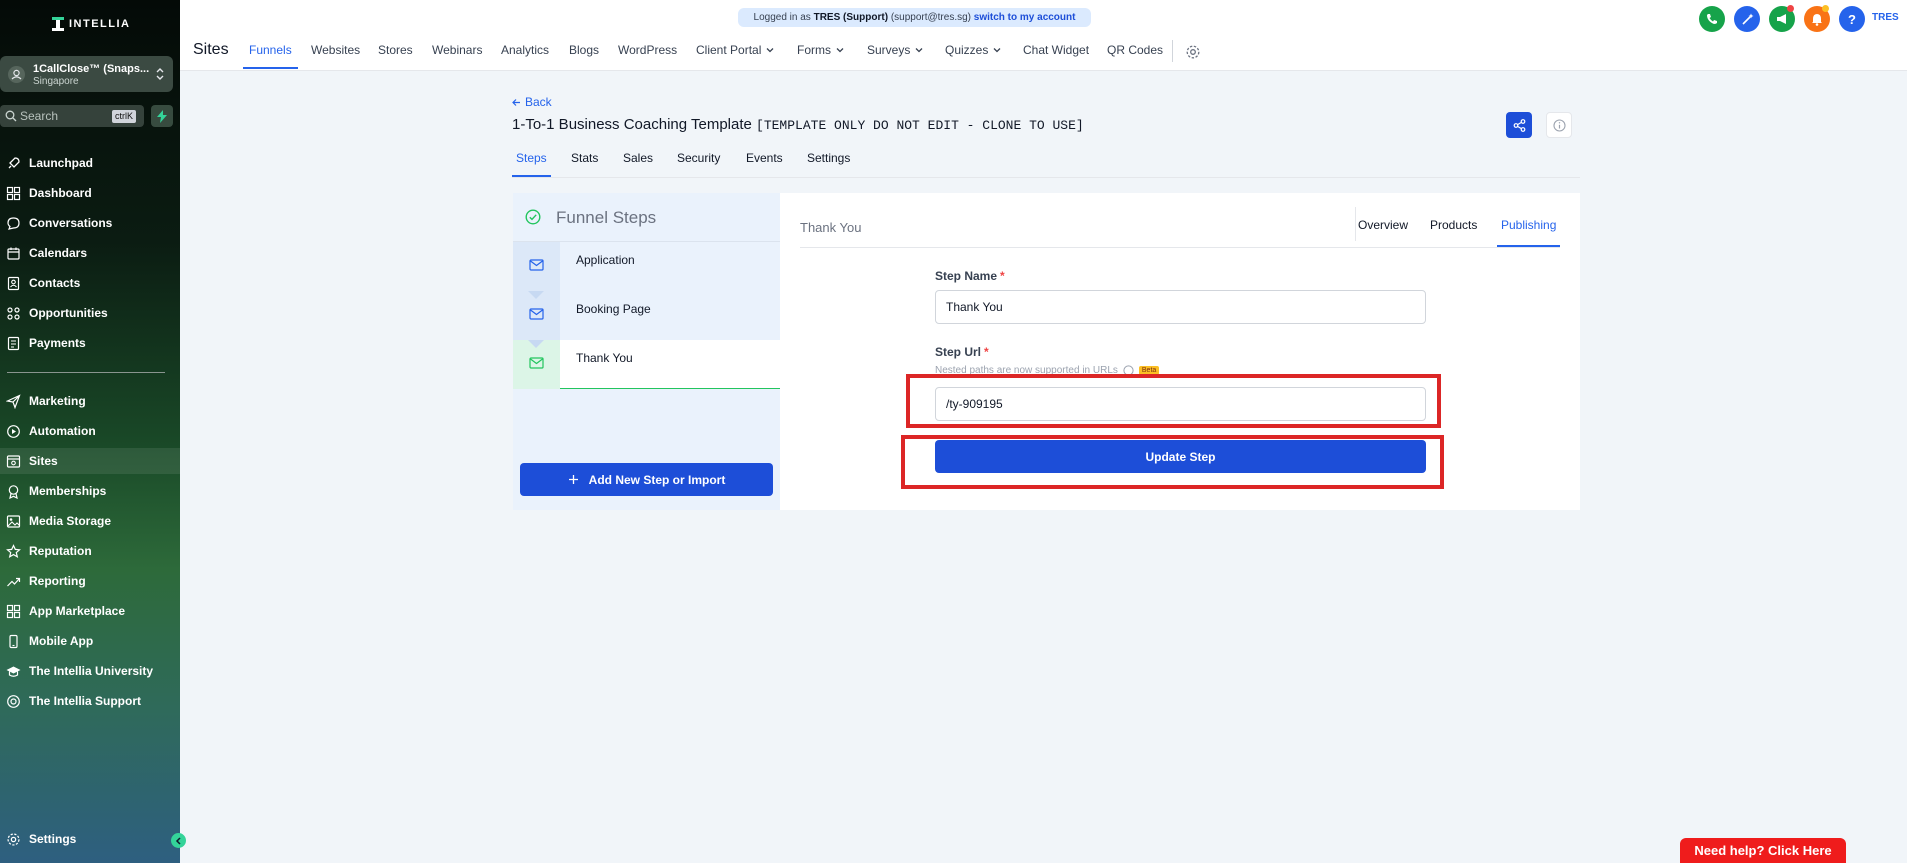 Image resolution: width=1907 pixels, height=863 pixels. What do you see at coordinates (457, 50) in the screenshot?
I see `nav-tab-webinars: Webinars` at bounding box center [457, 50].